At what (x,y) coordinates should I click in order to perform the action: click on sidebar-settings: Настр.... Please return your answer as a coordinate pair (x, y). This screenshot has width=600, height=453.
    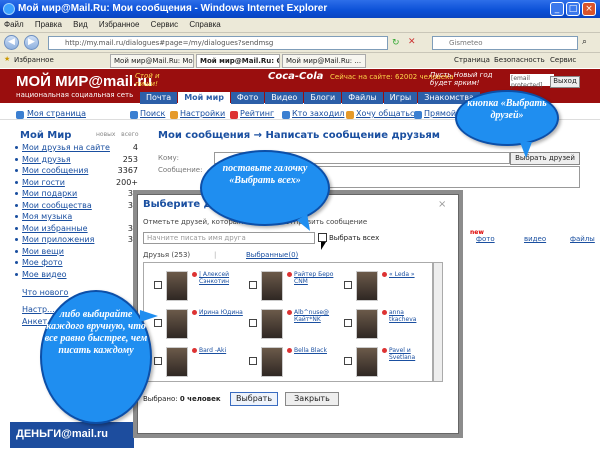
    Looking at the image, I should click on (38, 309).